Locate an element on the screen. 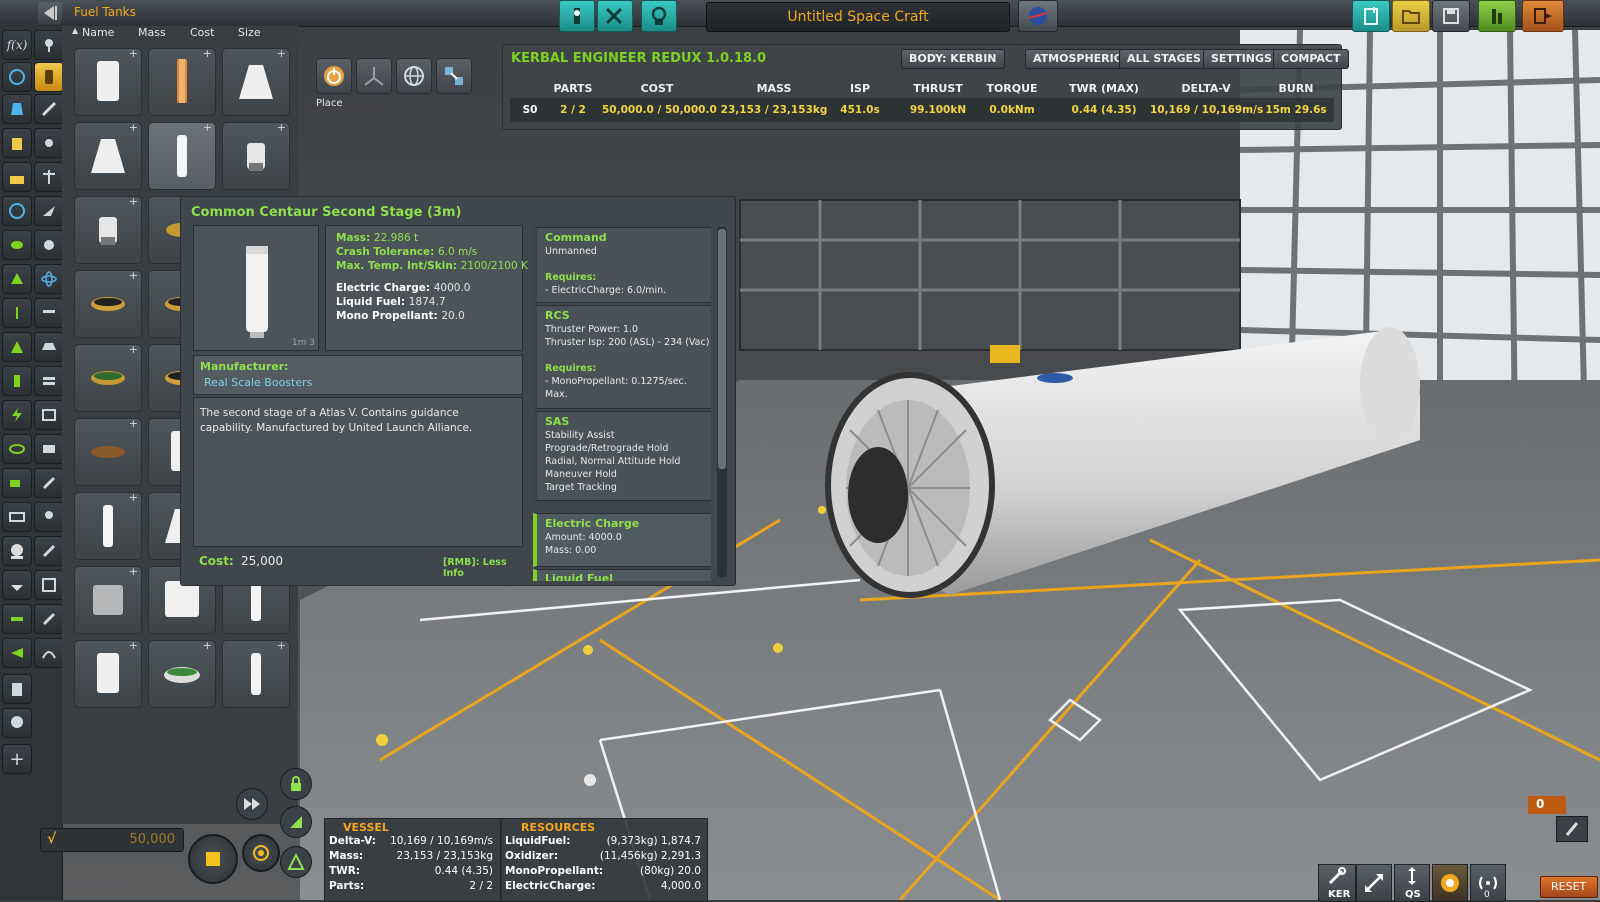 The height and width of the screenshot is (902, 1600). category-mod-d-button is located at coordinates (49, 619).